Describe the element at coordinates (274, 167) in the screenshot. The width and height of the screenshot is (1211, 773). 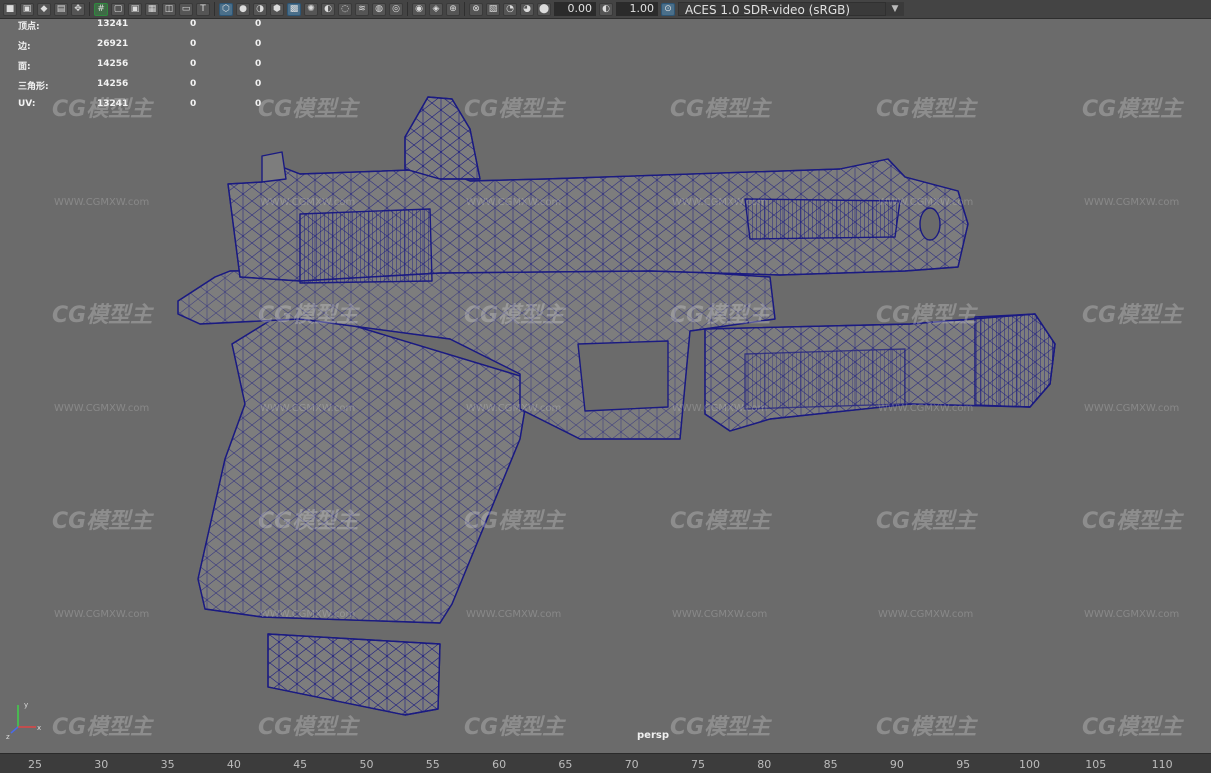
I see `rear-sight` at that location.